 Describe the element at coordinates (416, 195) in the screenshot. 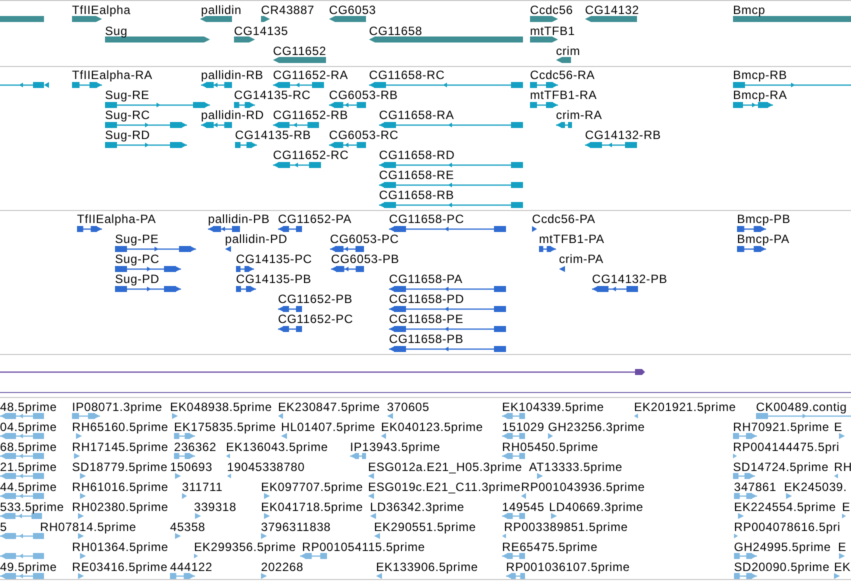

I see `transcript-label: CG11658-RB` at that location.